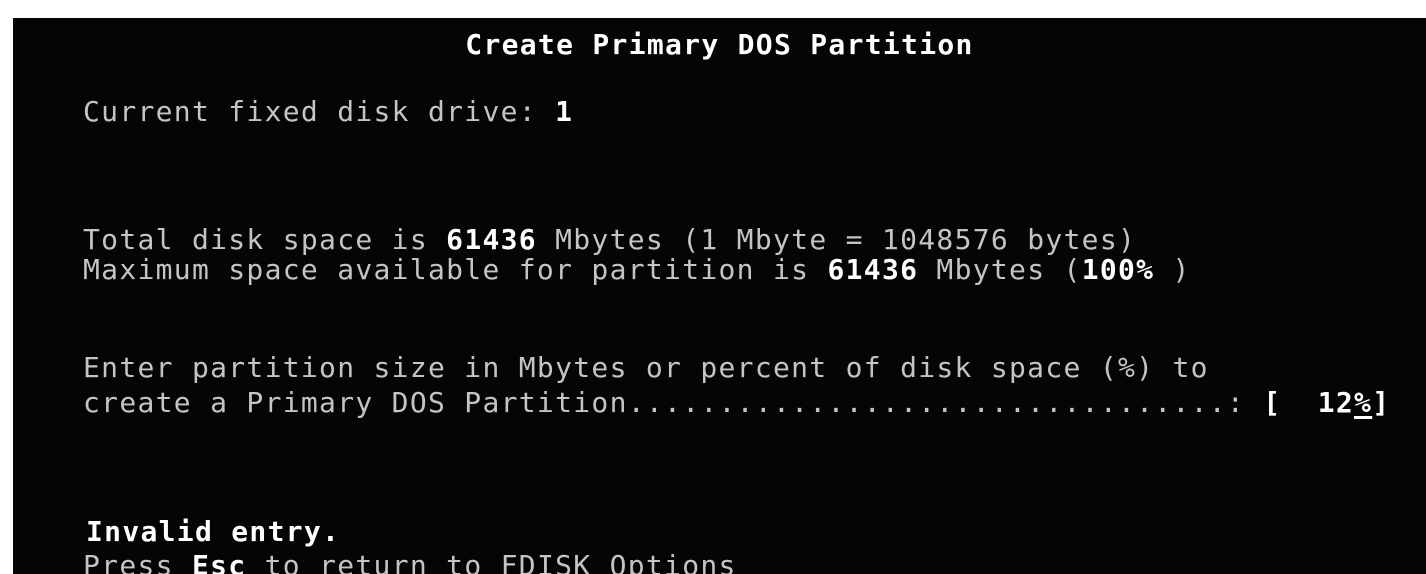 This screenshot has width=1426, height=574. I want to click on esc-hint-suffix: to return to FDISK Options, so click(491, 561).